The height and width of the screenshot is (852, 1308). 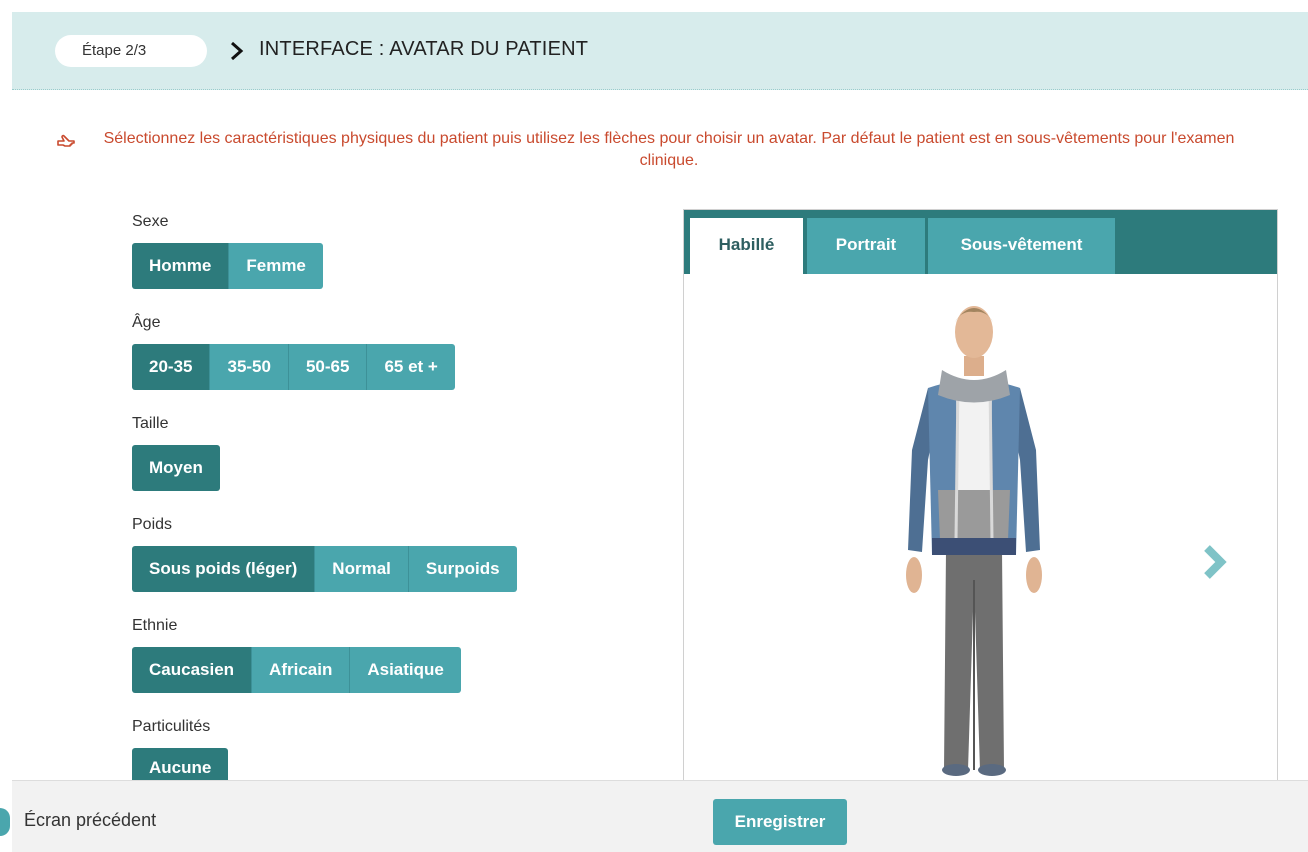 What do you see at coordinates (237, 51) in the screenshot?
I see `chevron-right-icon` at bounding box center [237, 51].